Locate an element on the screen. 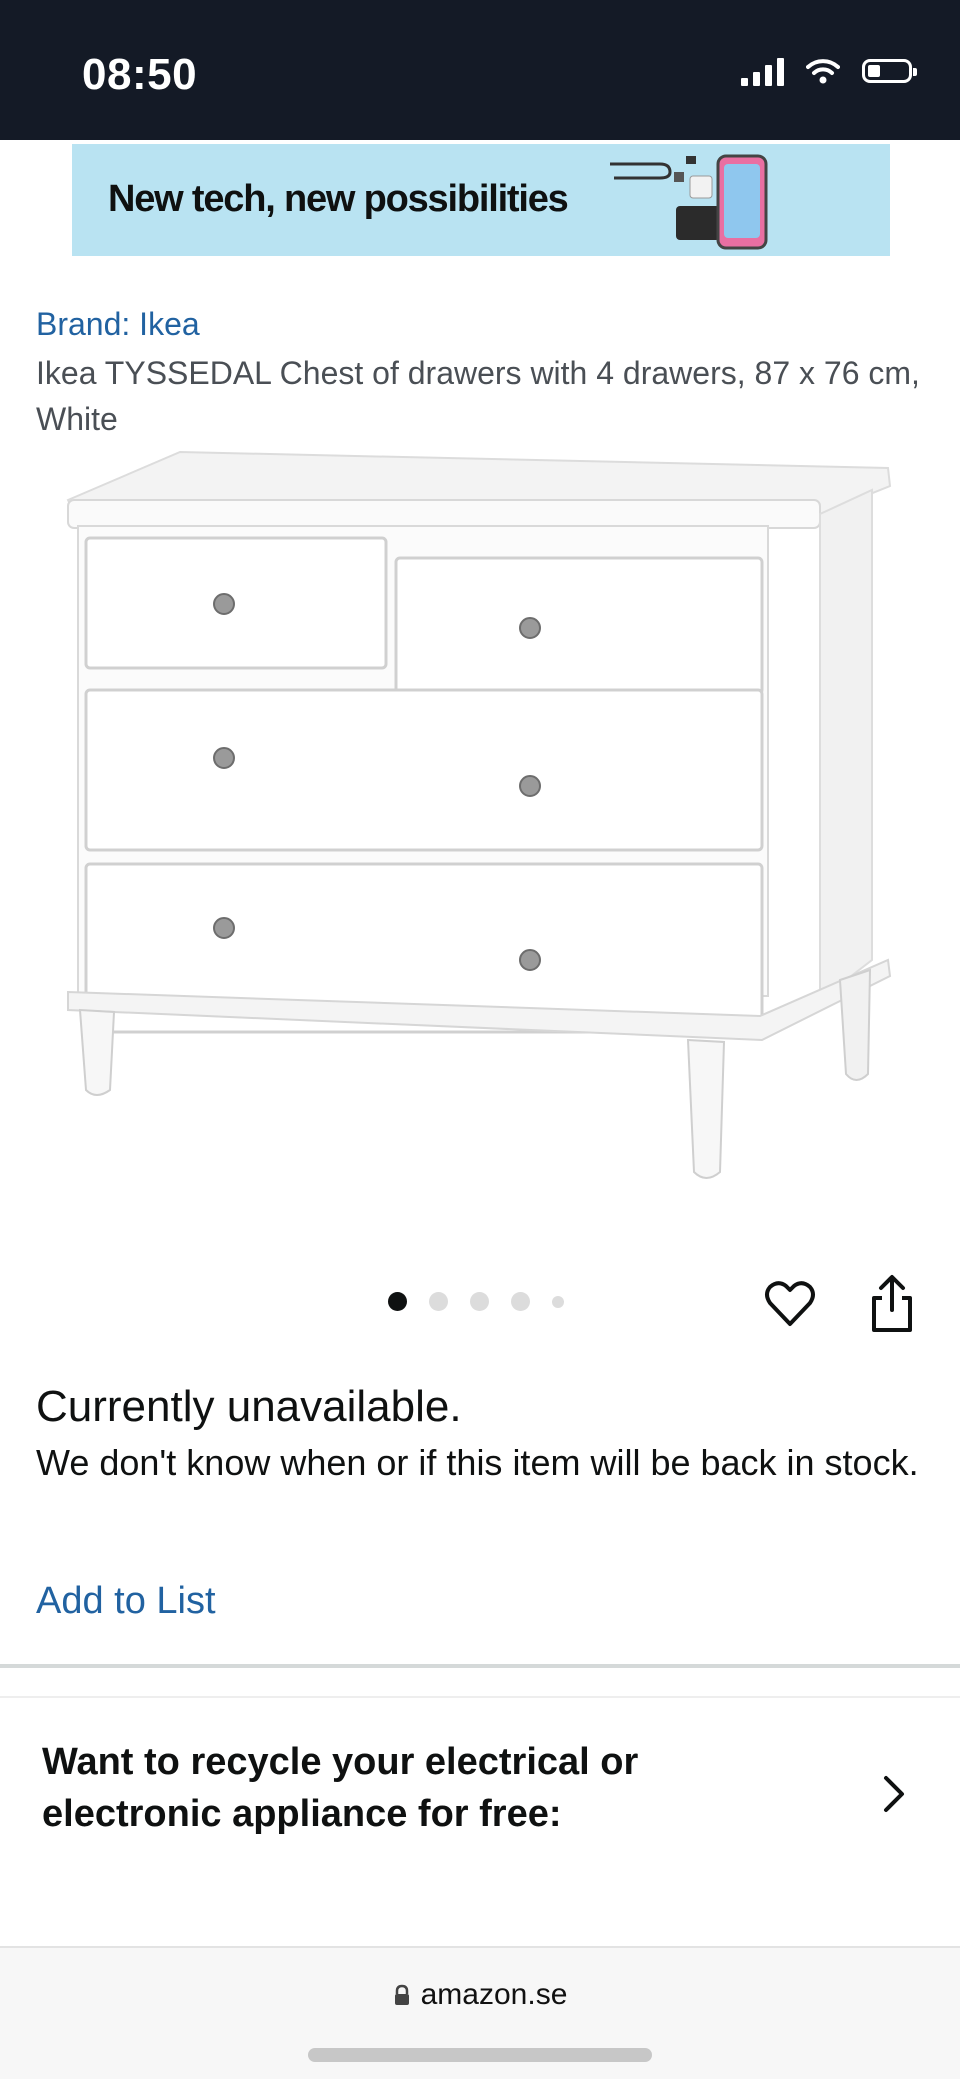  signal-icon is located at coordinates (762, 71).